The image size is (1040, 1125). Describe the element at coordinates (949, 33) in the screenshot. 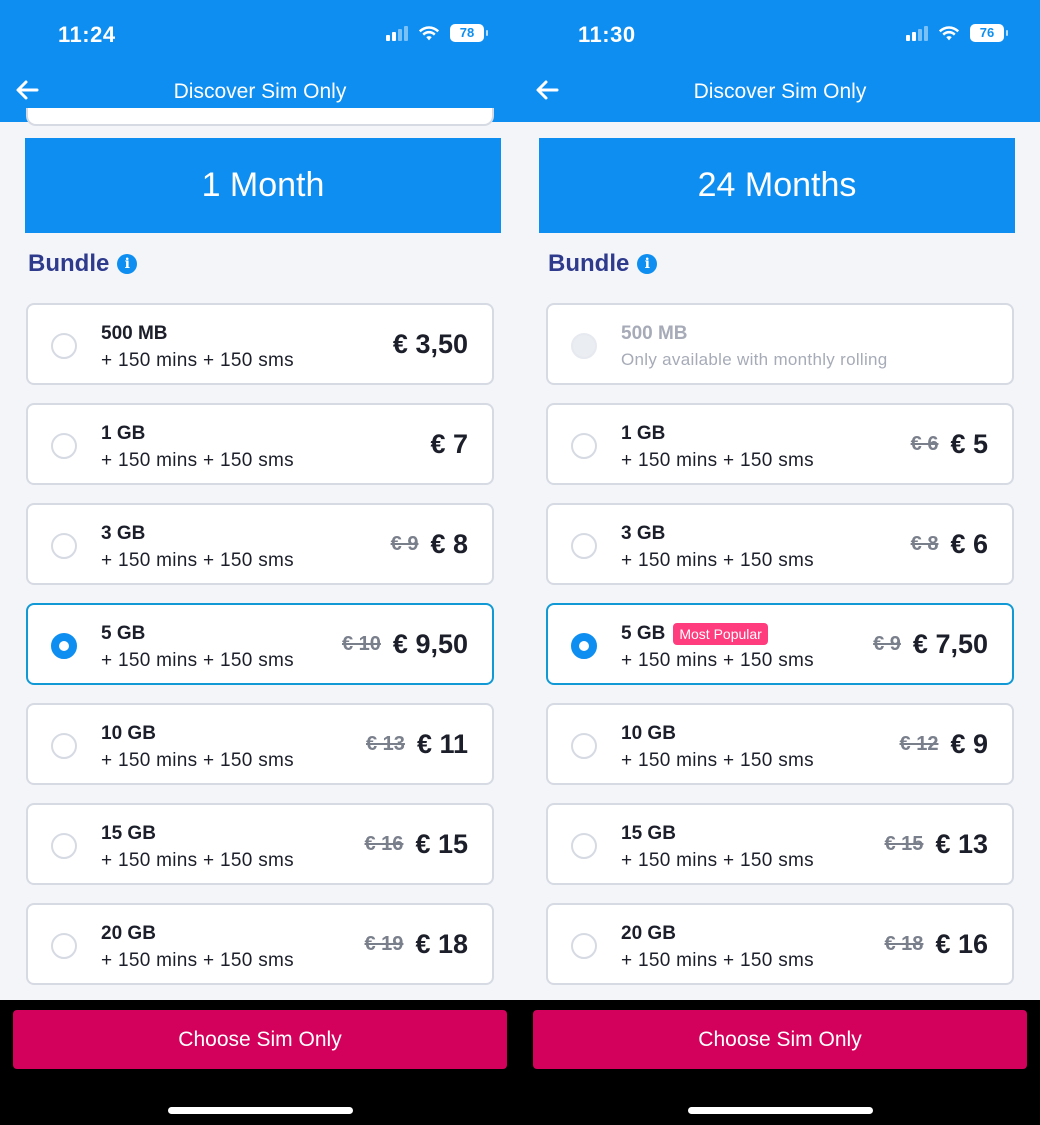

I see `wifi-icon` at that location.